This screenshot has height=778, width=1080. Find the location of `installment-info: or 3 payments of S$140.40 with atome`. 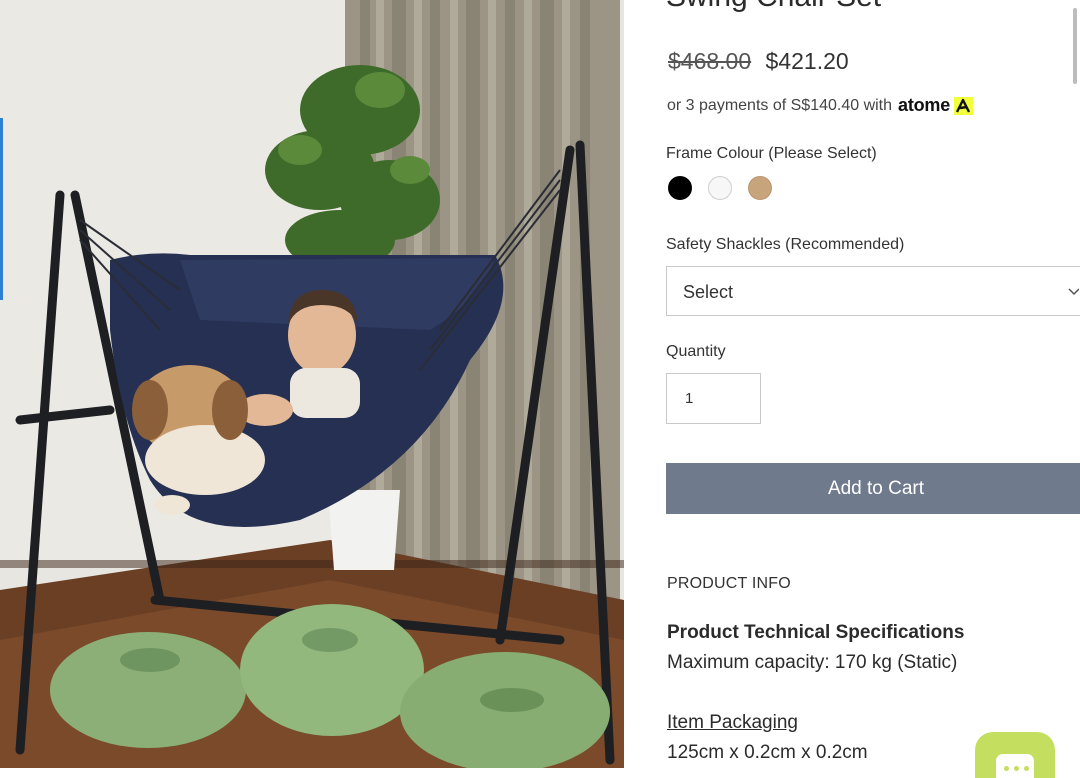

installment-info: or 3 payments of S$140.40 with atome is located at coordinates (820, 105).